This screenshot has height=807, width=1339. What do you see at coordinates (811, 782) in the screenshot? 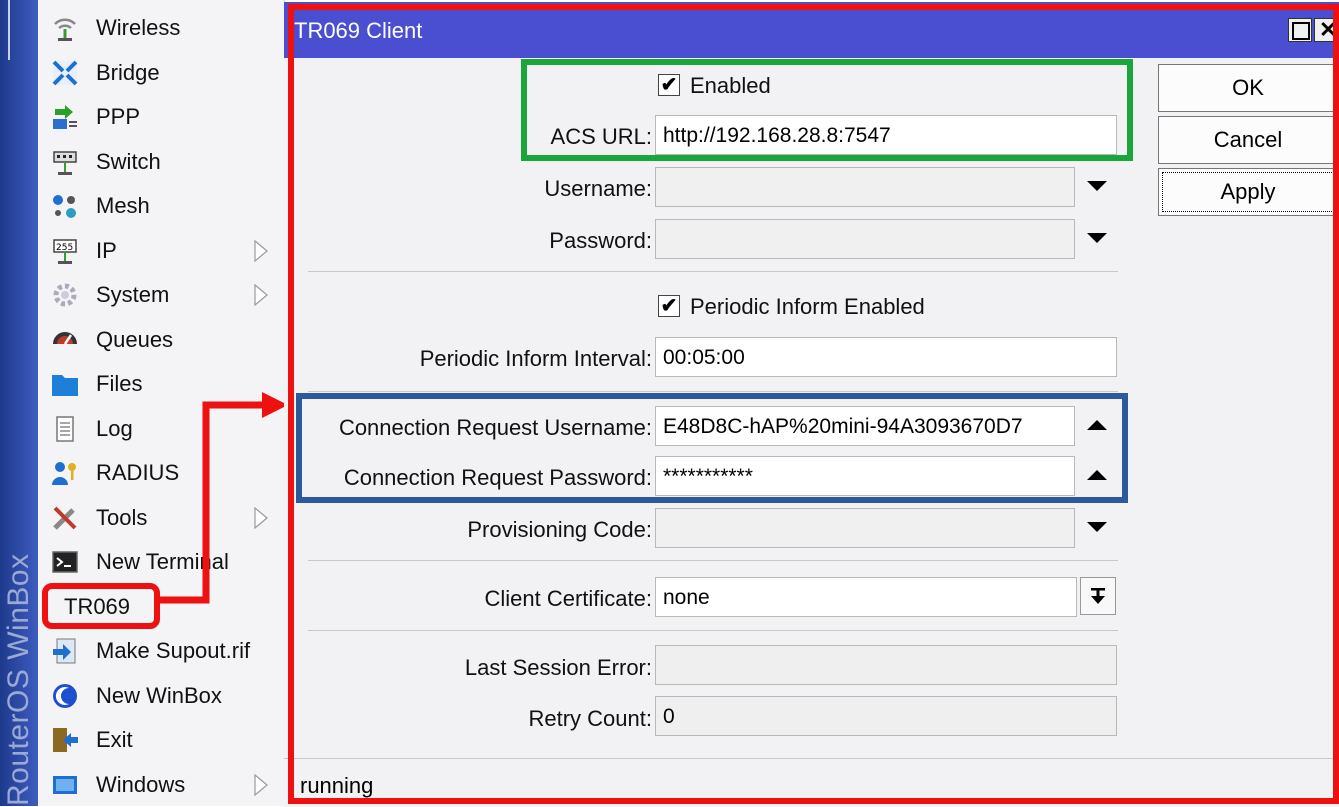
I see `status-bar: running` at bounding box center [811, 782].